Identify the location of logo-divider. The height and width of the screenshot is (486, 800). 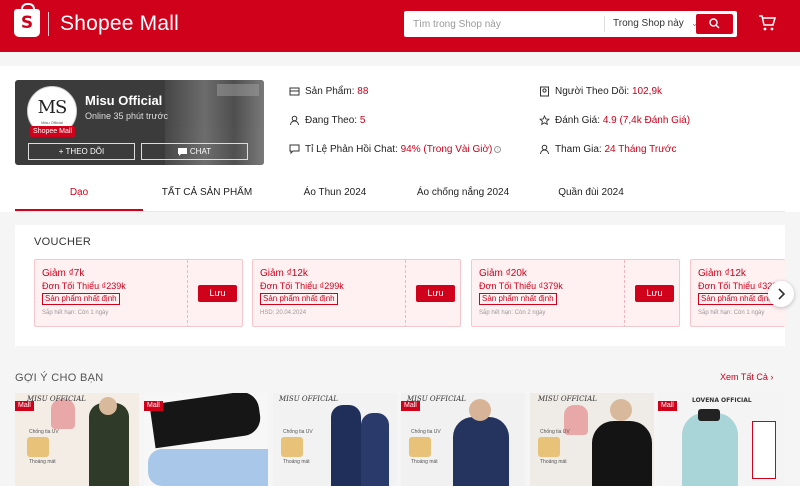
(48, 24).